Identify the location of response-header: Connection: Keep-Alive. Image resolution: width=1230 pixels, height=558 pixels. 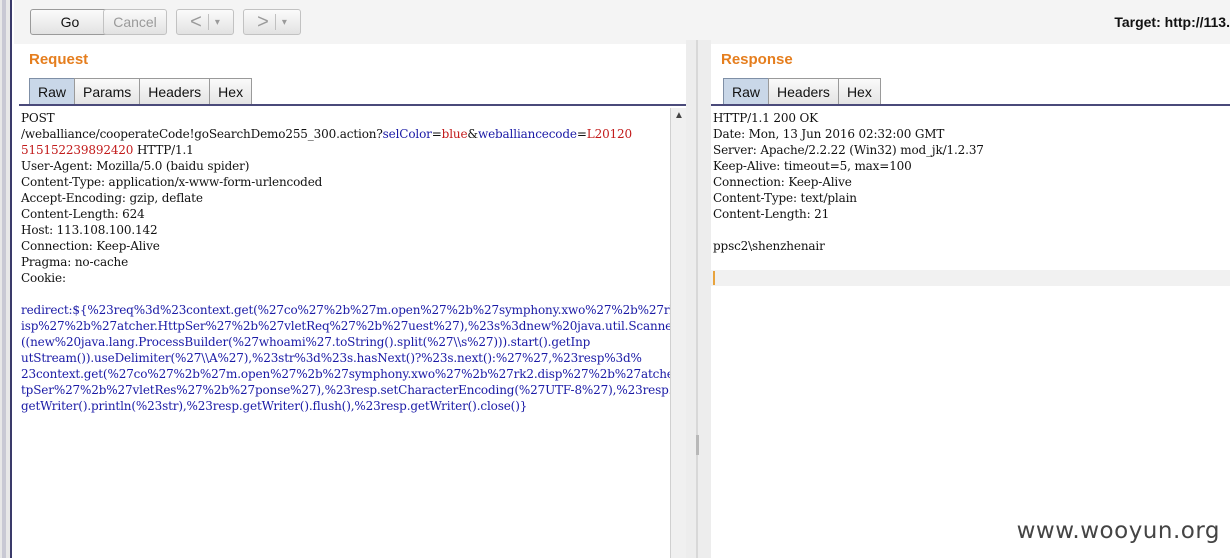
(782, 182).